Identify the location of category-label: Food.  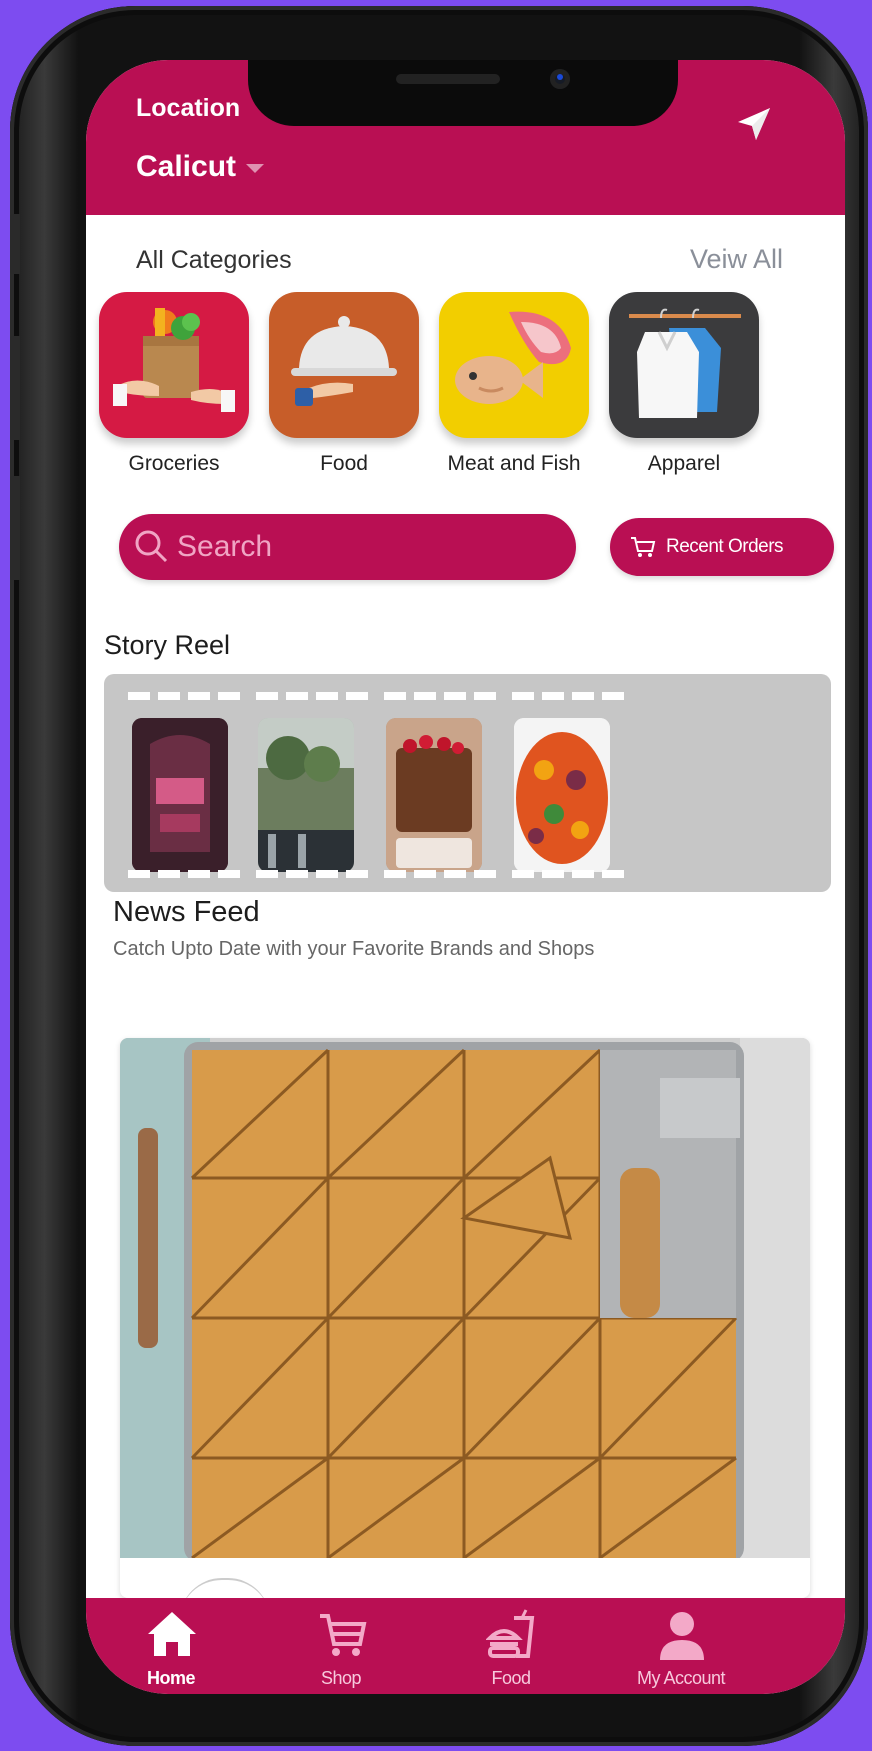
(344, 463).